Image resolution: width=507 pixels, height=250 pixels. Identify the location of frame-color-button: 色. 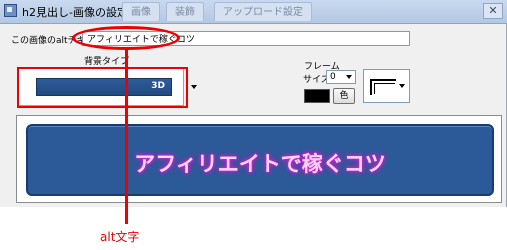
(344, 96).